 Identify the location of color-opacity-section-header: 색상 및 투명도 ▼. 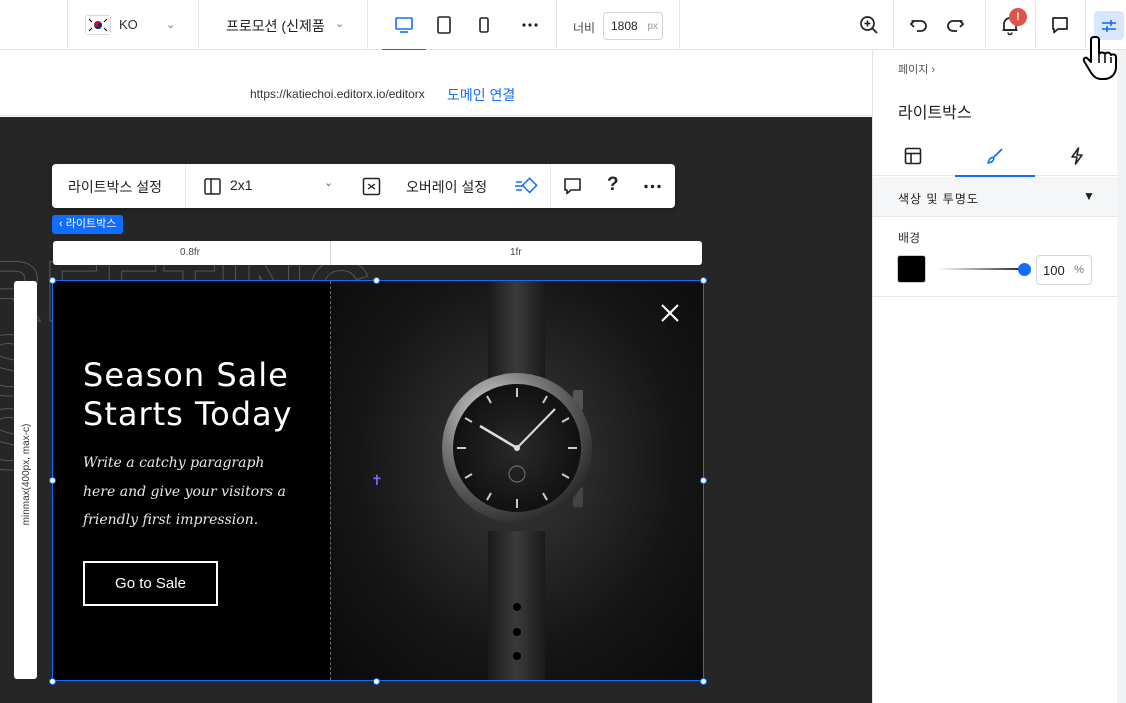
(995, 197).